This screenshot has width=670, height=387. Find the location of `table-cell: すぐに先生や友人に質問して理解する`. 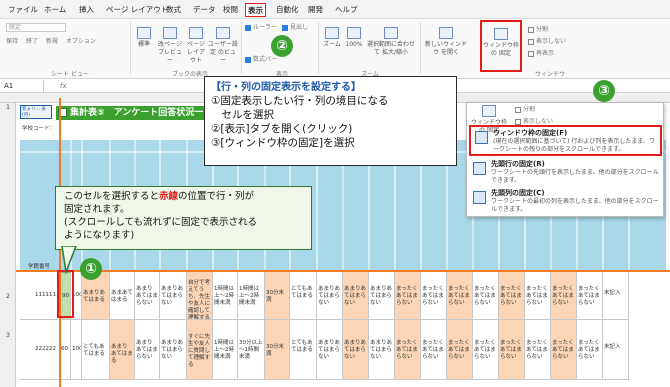

table-cell: すぐに先生や友人に質問して理解する is located at coordinates (200, 350).